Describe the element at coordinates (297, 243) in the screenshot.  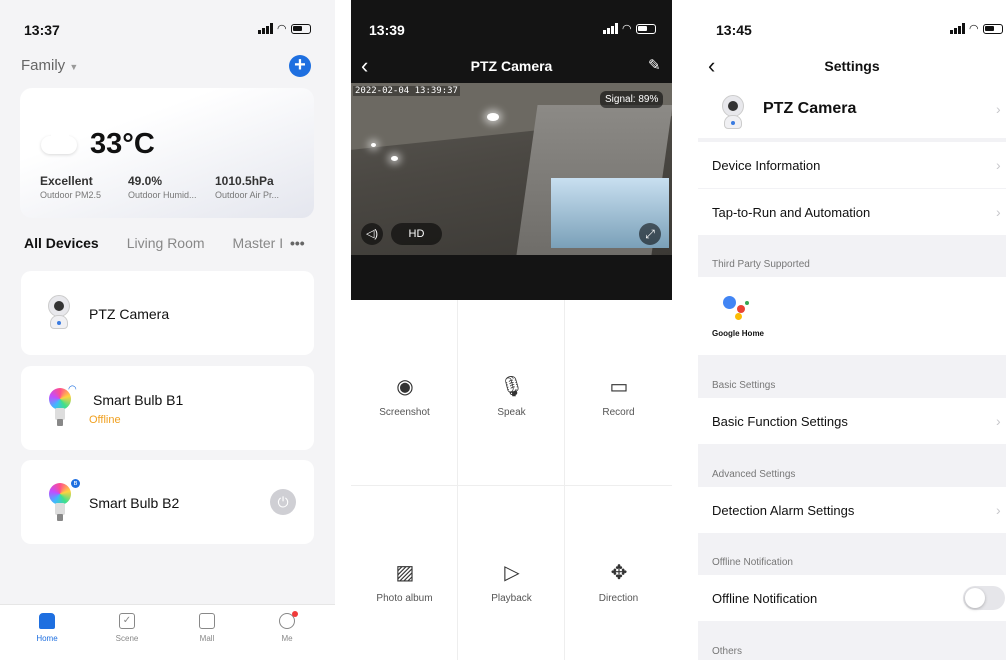
I see `more-tabs-button: •••` at that location.